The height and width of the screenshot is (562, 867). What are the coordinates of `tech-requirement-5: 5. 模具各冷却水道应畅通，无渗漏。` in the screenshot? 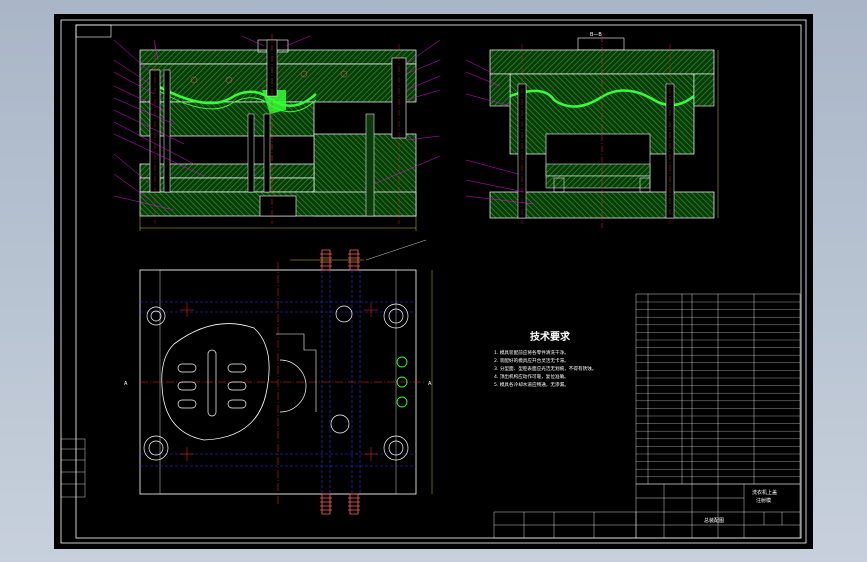 It's located at (531, 384).